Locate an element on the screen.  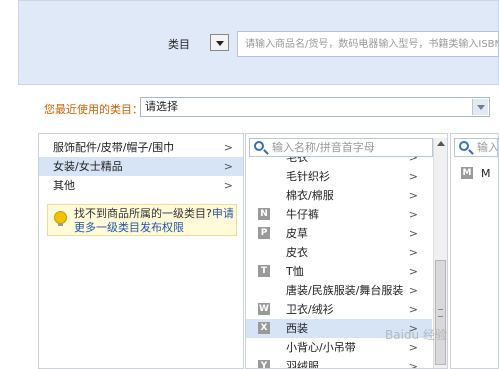
level3-category-list: M M is located at coordinates (471, 173).